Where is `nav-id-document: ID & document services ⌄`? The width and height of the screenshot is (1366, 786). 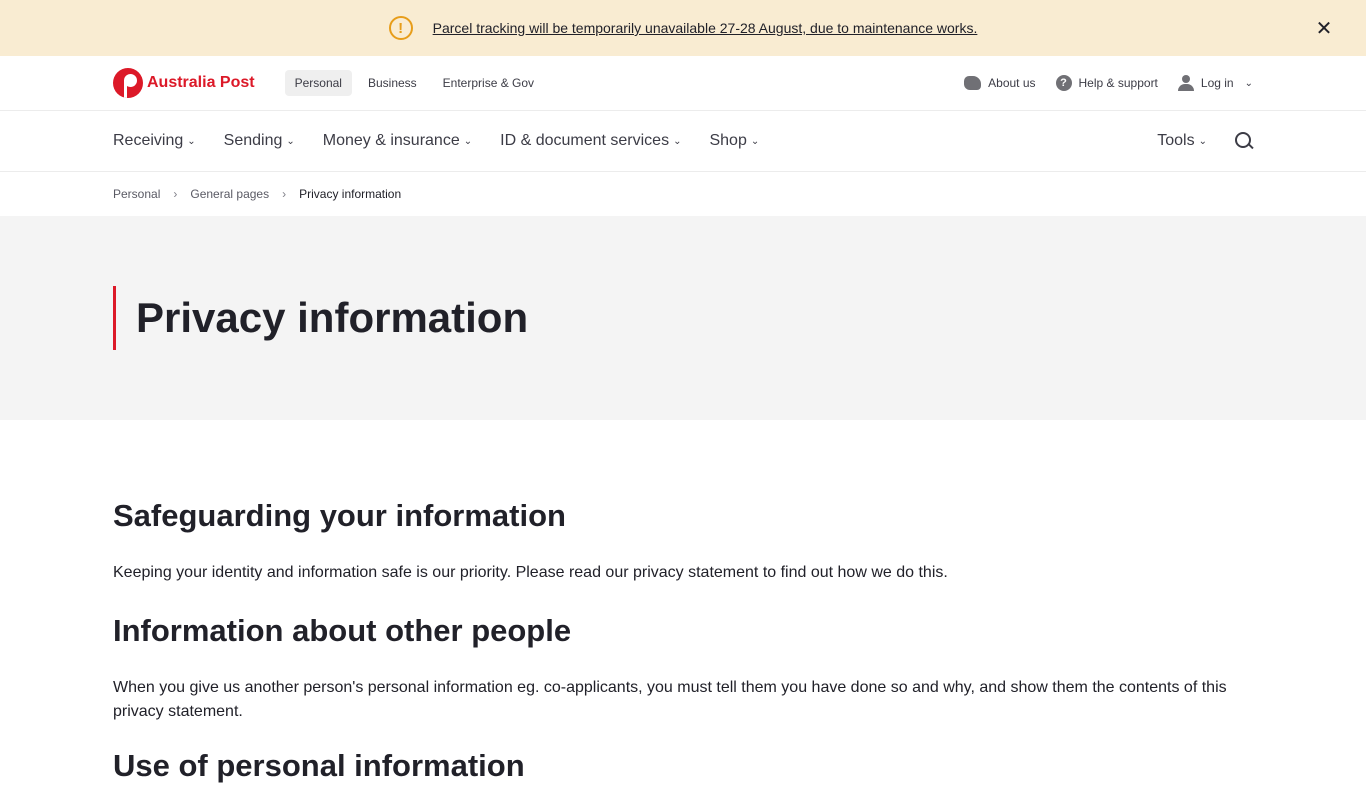
nav-id-document: ID & document services ⌄ is located at coordinates (590, 141).